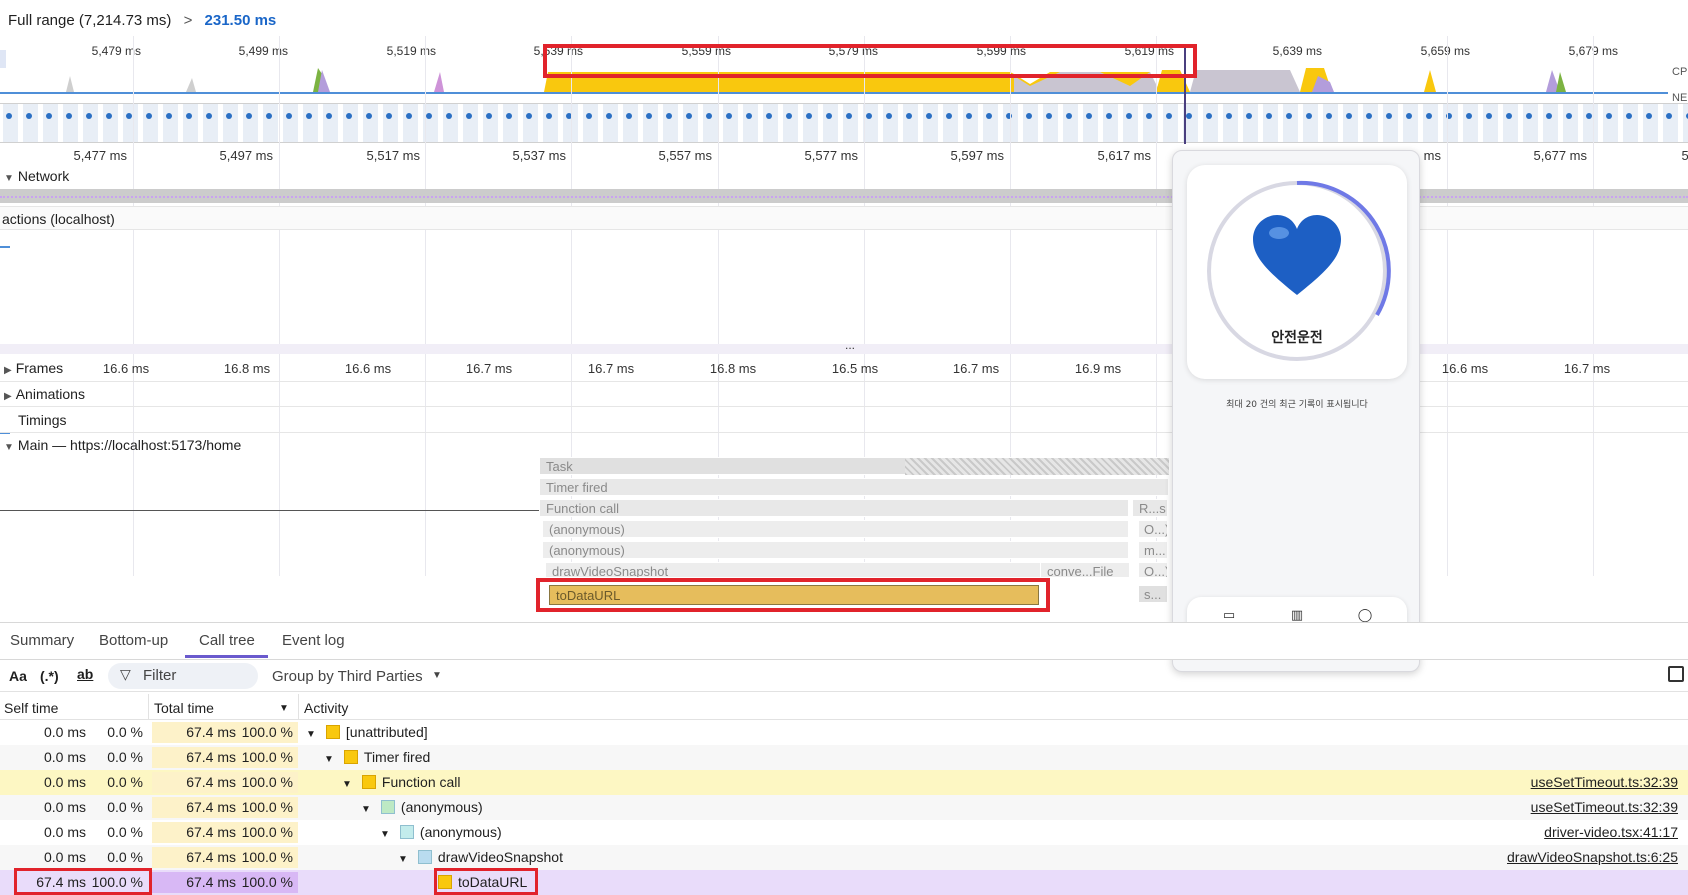 This screenshot has width=1688, height=895. I want to click on tab-bottom-up: Bottom-up, so click(133, 640).